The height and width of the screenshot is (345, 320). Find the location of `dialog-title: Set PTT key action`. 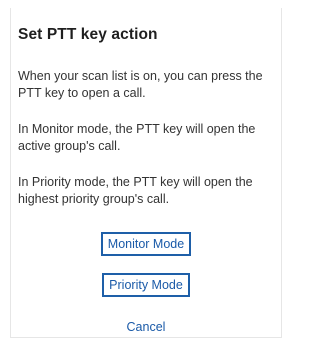

dialog-title: Set PTT key action is located at coordinates (88, 34).